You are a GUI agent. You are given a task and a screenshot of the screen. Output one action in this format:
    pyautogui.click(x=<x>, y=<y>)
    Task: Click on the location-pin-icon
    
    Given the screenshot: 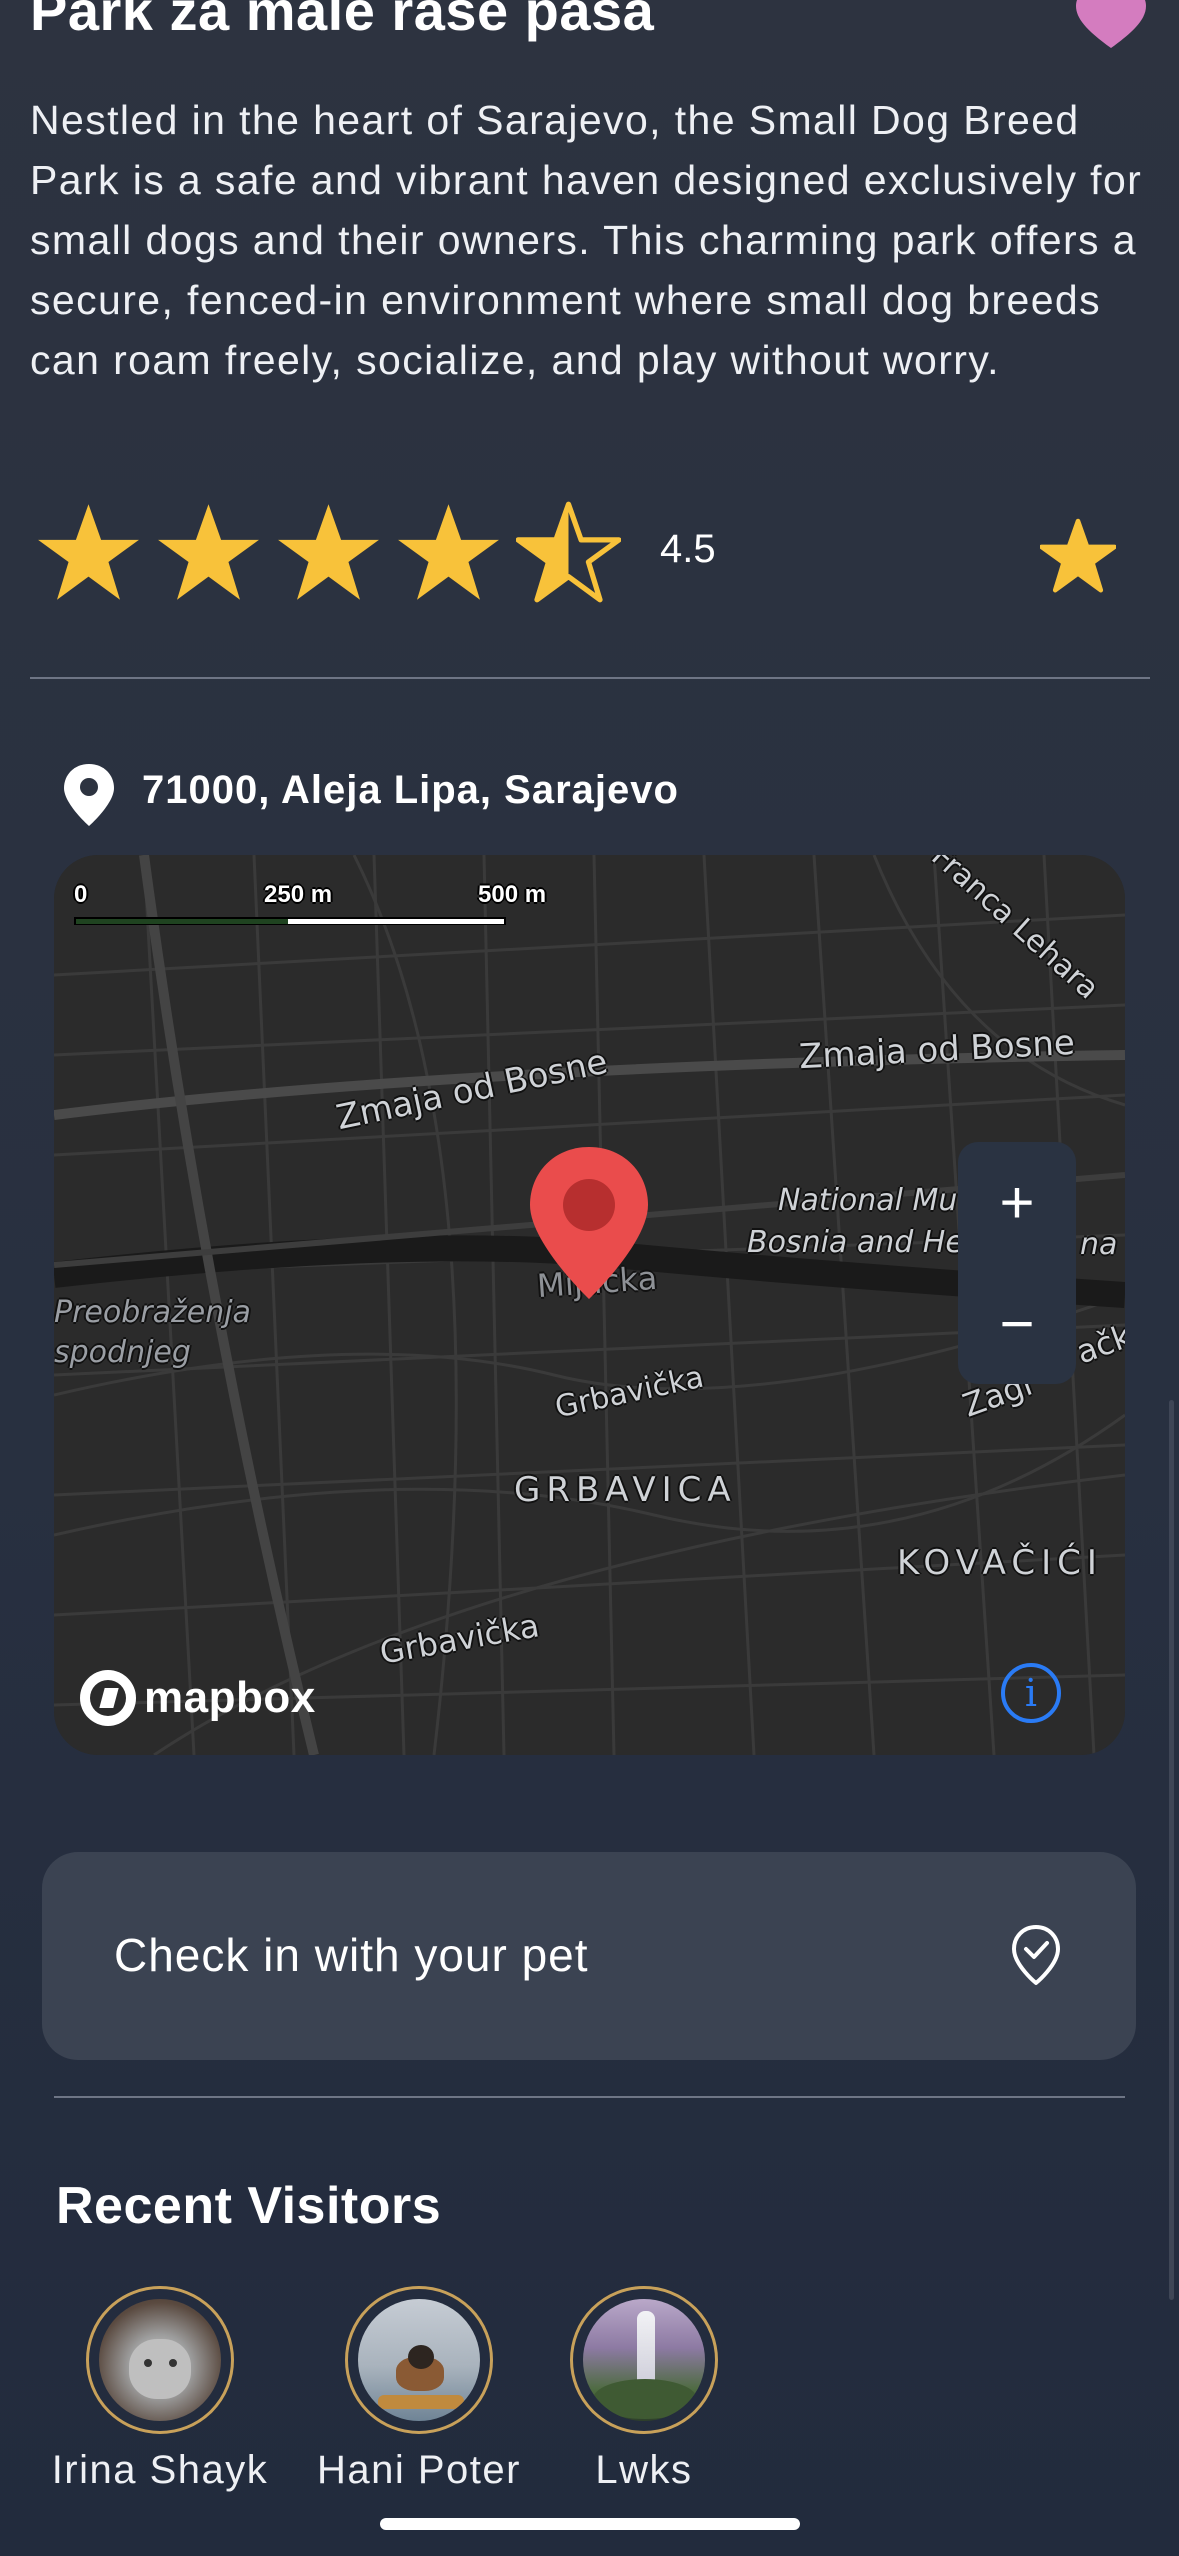 What is the action you would take?
    pyautogui.click(x=89, y=795)
    